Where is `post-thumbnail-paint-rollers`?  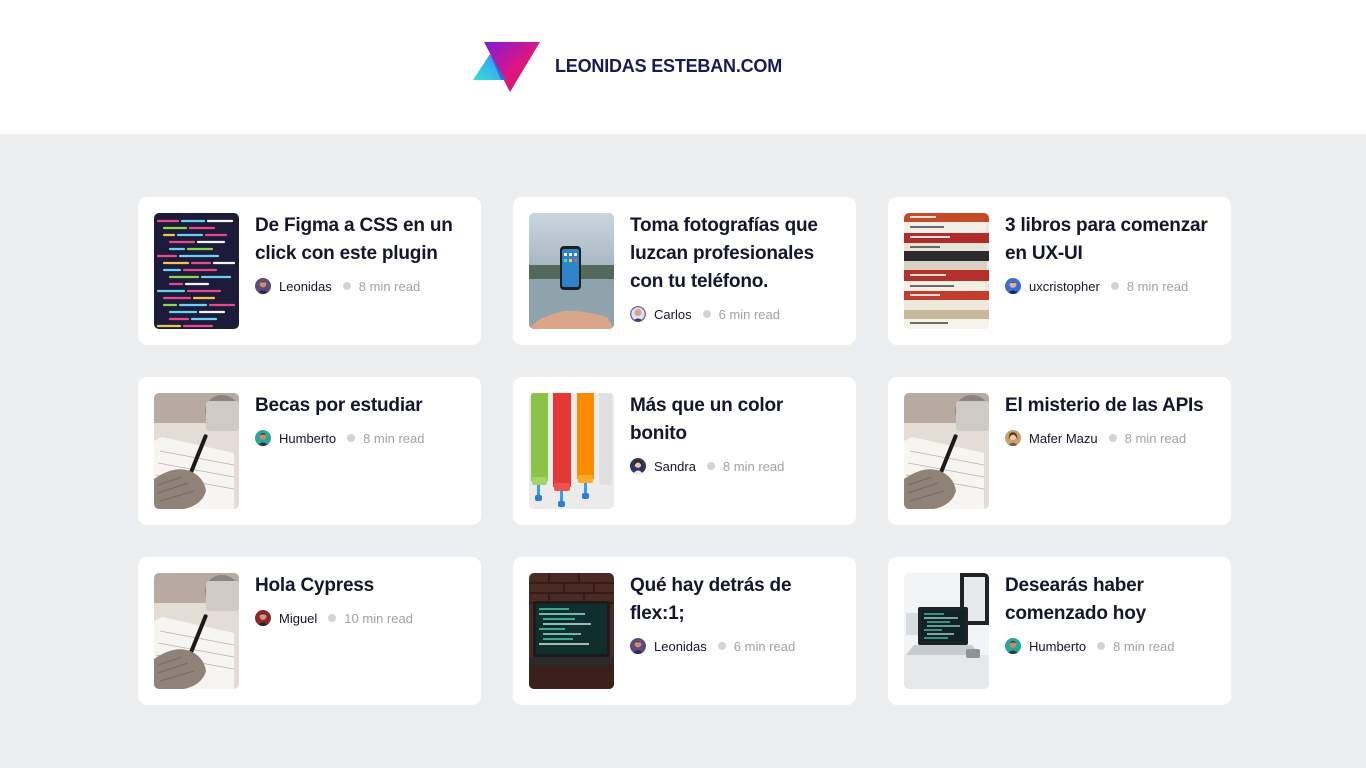 post-thumbnail-paint-rollers is located at coordinates (571, 451).